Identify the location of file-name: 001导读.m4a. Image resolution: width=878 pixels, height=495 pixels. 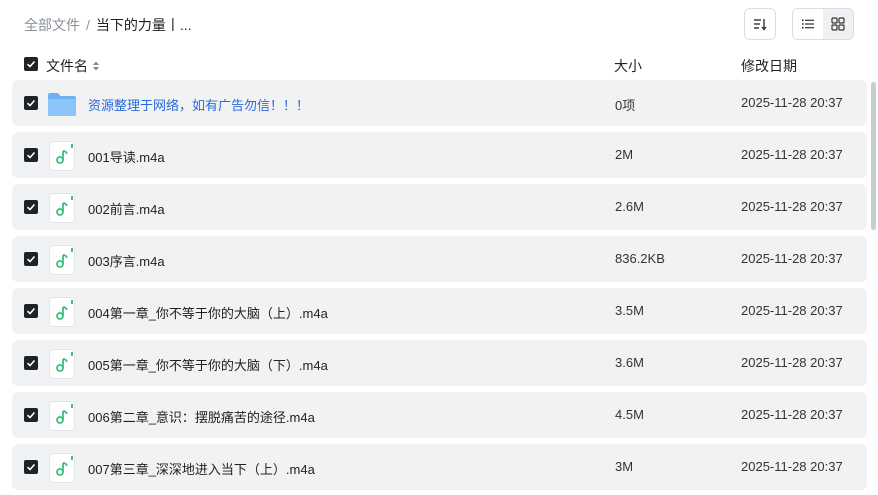
(126, 156).